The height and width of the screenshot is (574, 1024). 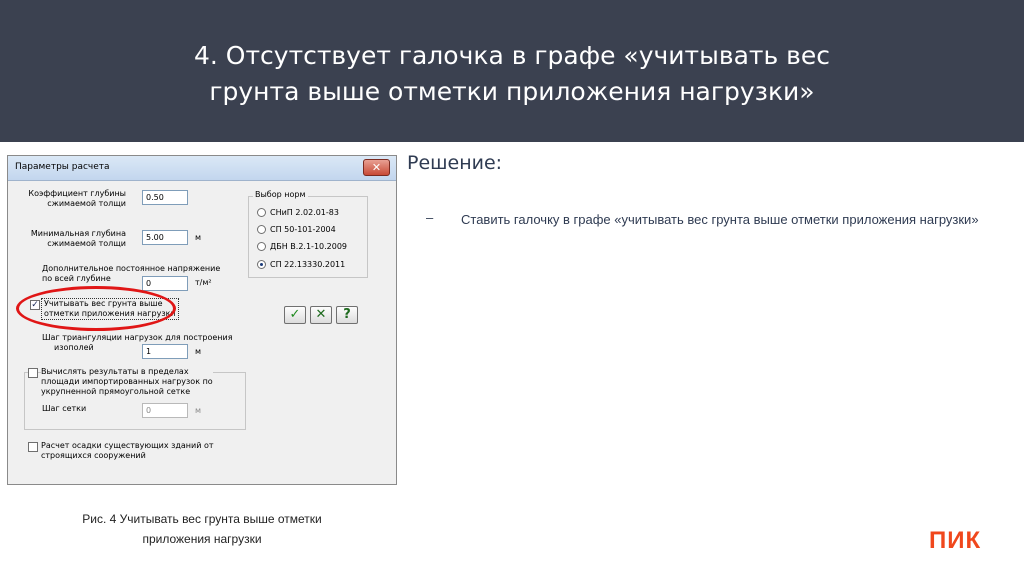 I want to click on triang-unit: м, so click(x=198, y=351).